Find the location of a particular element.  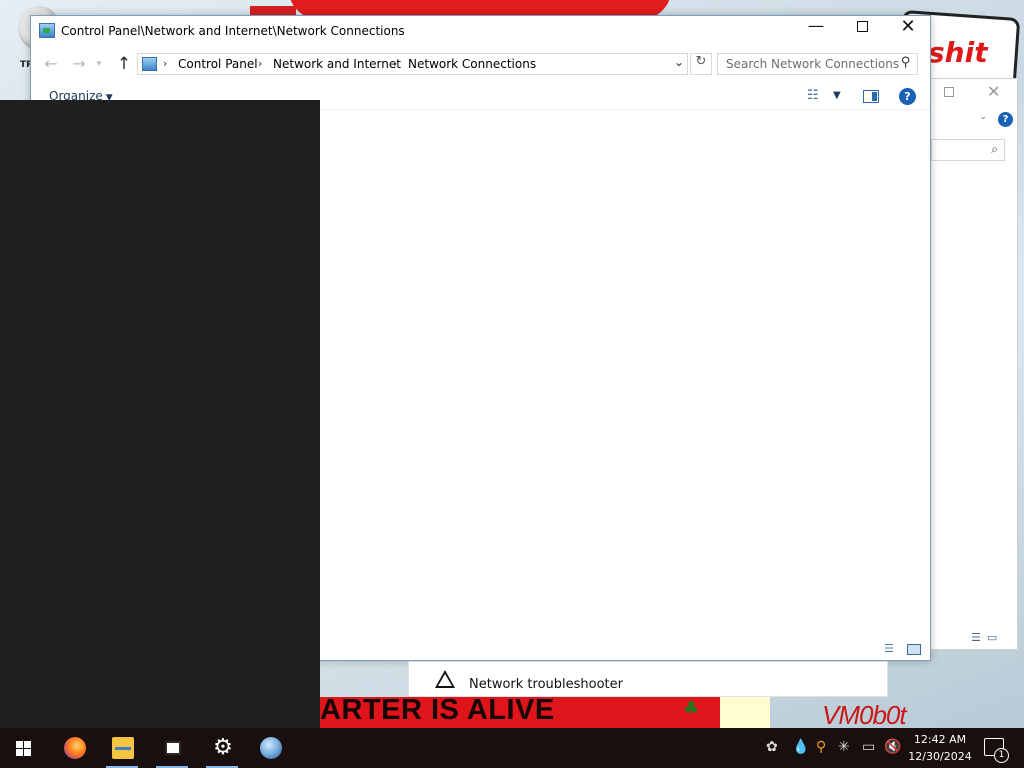

search-placeholder: Search Network Connections is located at coordinates (813, 64).